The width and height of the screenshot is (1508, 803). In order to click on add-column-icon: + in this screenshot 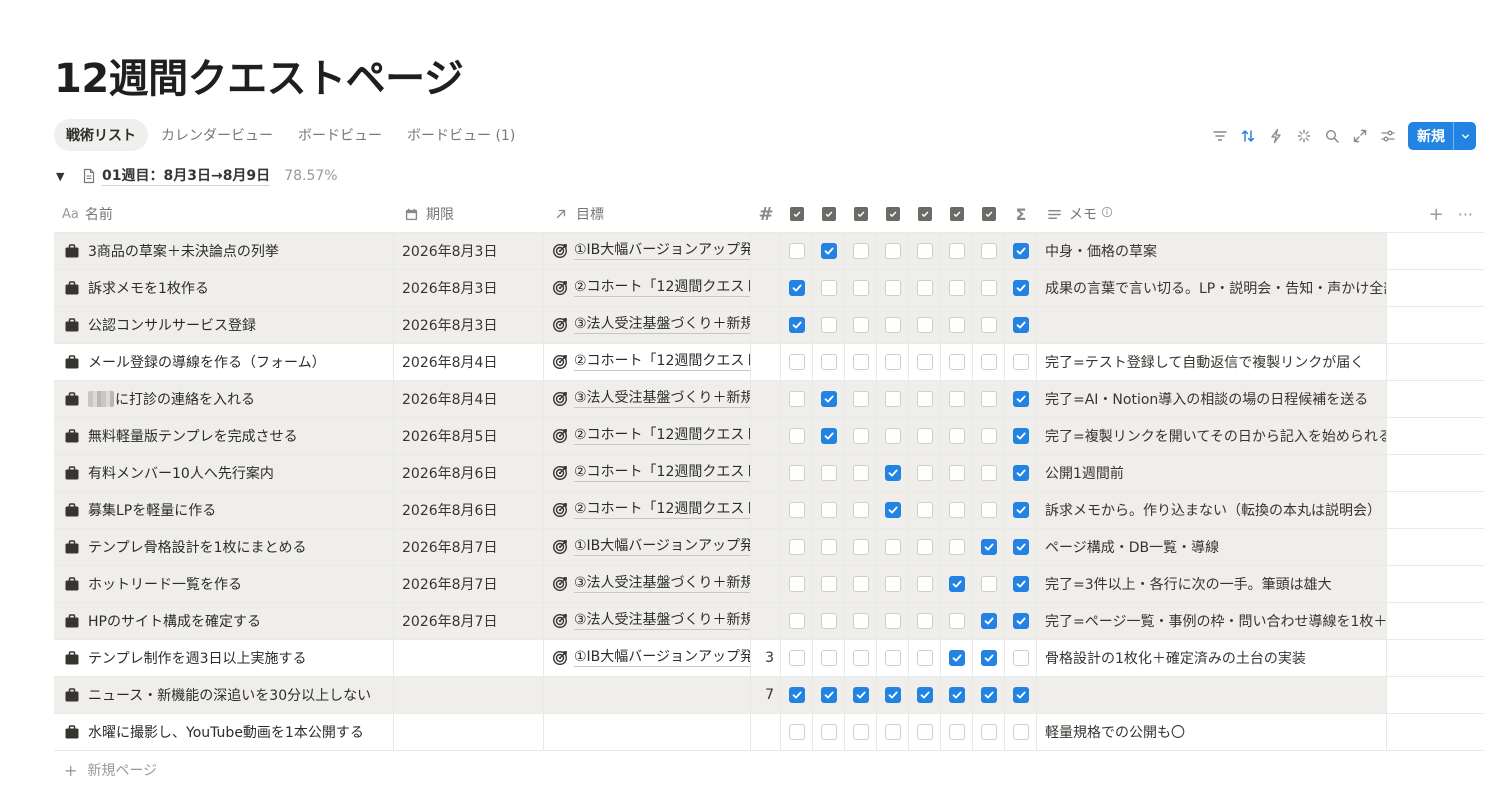, I will do `click(1436, 214)`.